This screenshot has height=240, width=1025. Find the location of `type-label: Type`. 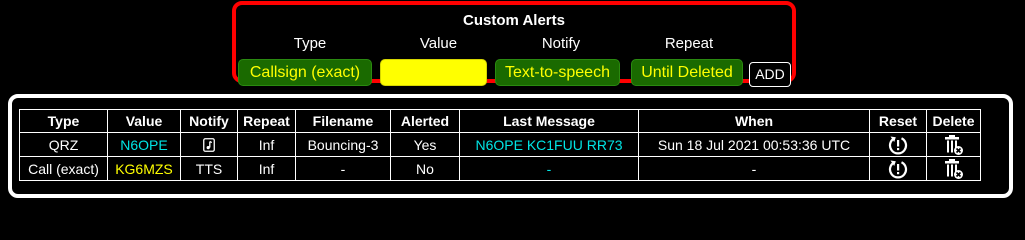

type-label: Type is located at coordinates (310, 43).